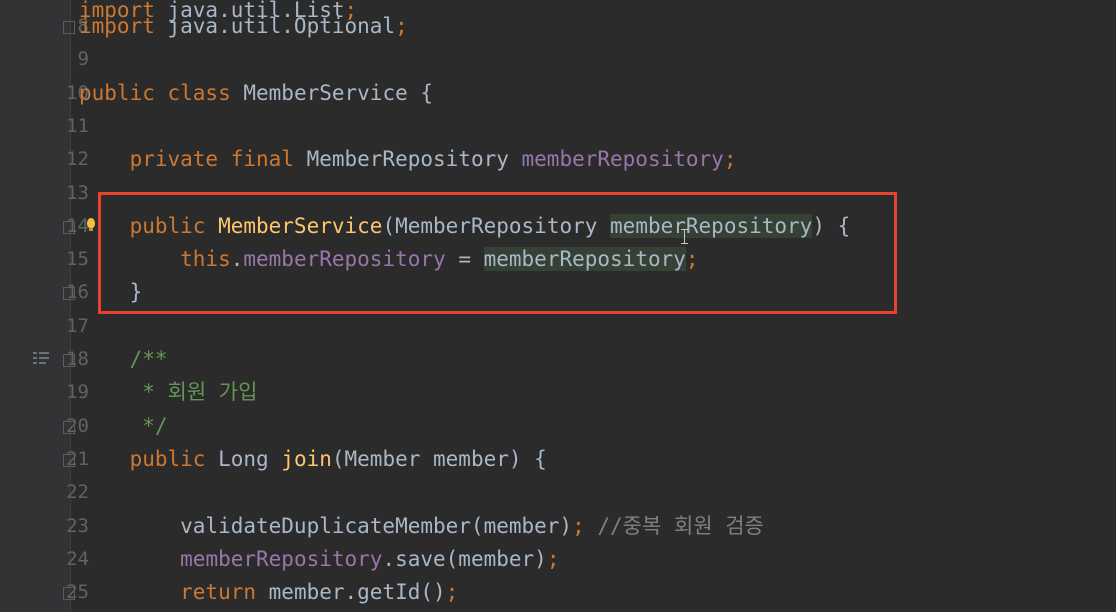  I want to click on code-text: /**, so click(123, 359).